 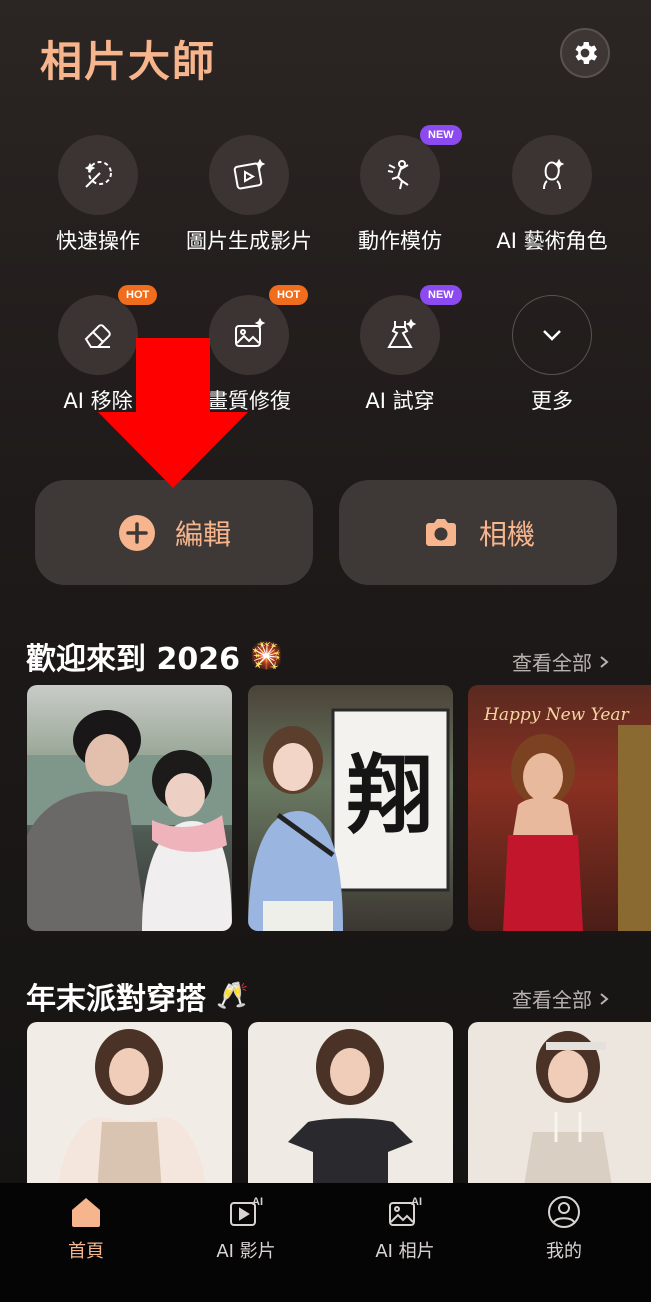 What do you see at coordinates (266, 656) in the screenshot?
I see `fireworks-emoji: 🎇` at bounding box center [266, 656].